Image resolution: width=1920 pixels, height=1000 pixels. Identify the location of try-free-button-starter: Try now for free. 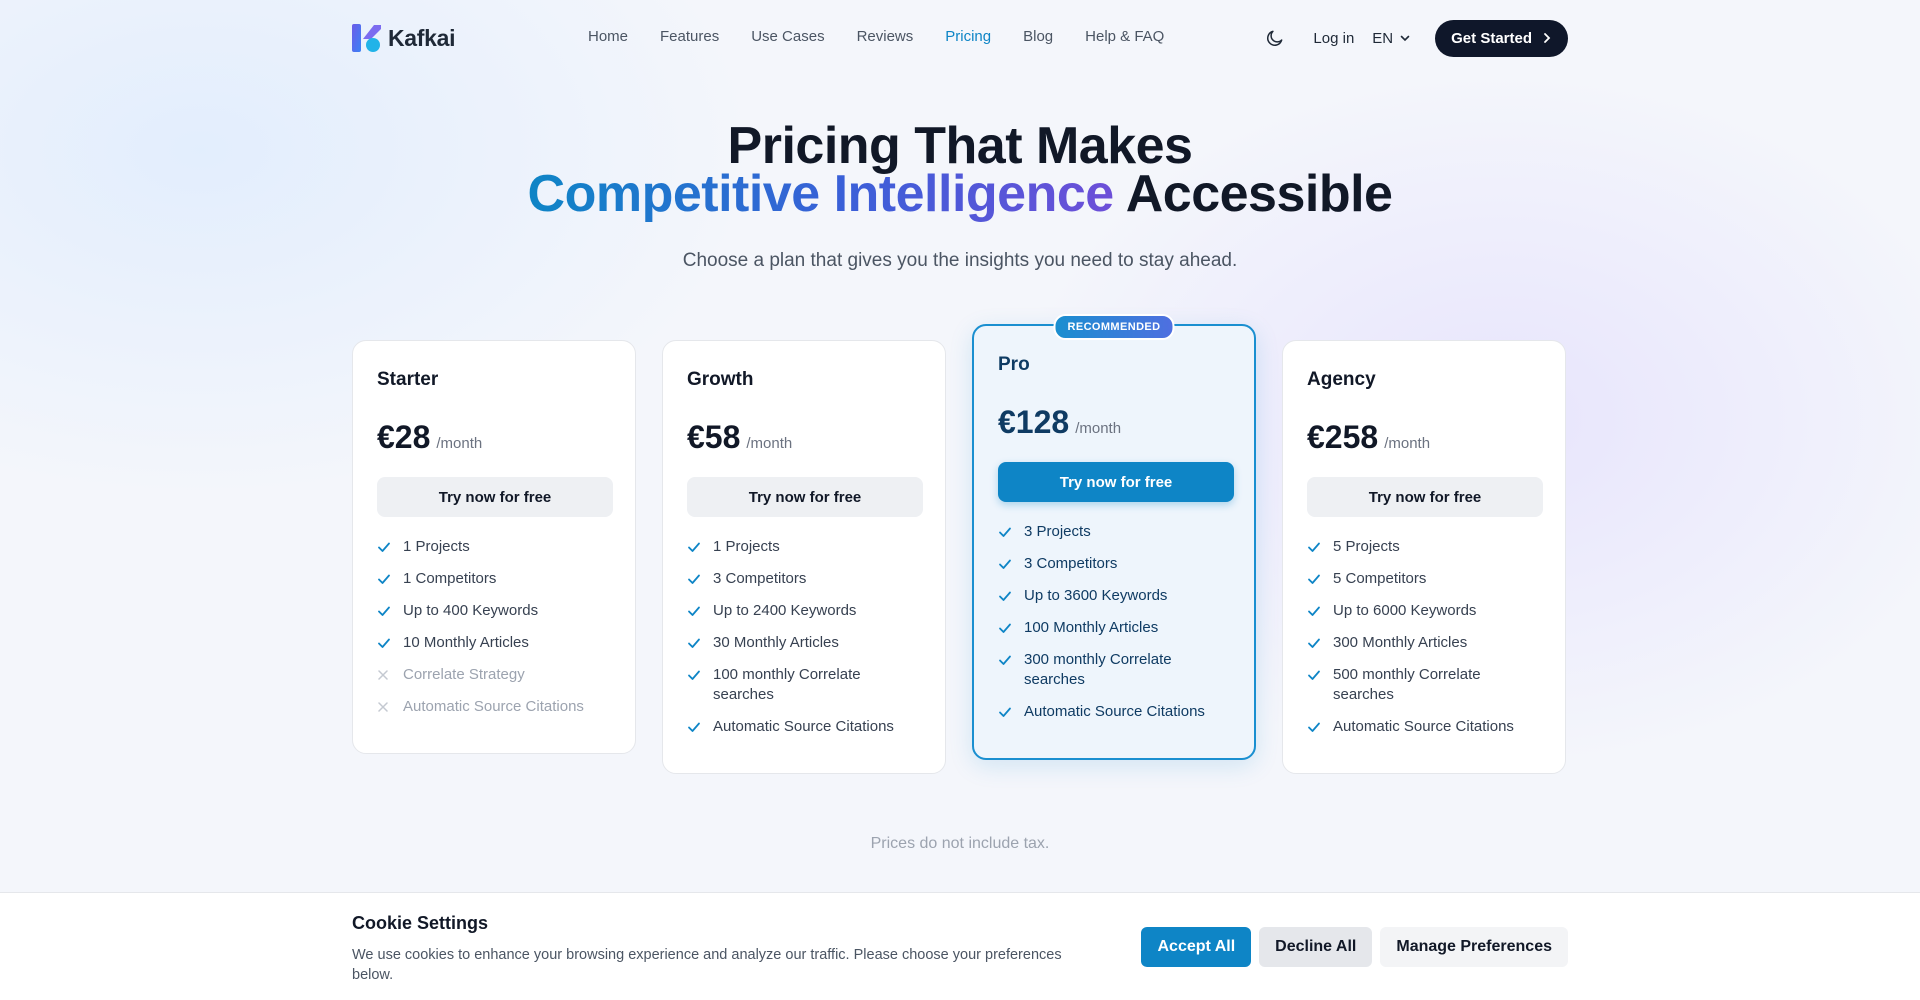
(495, 497).